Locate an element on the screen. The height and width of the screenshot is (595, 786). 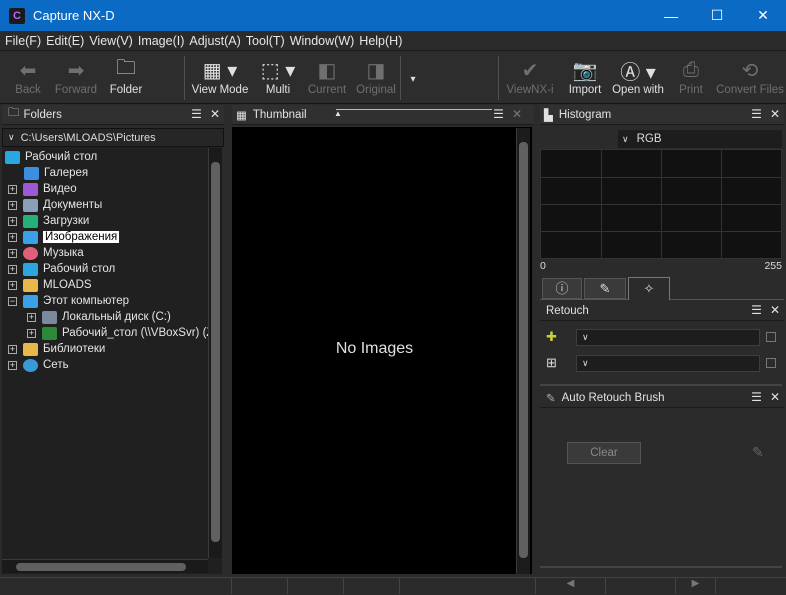
slider-handle: ▲ is located at coordinates (338, 113).